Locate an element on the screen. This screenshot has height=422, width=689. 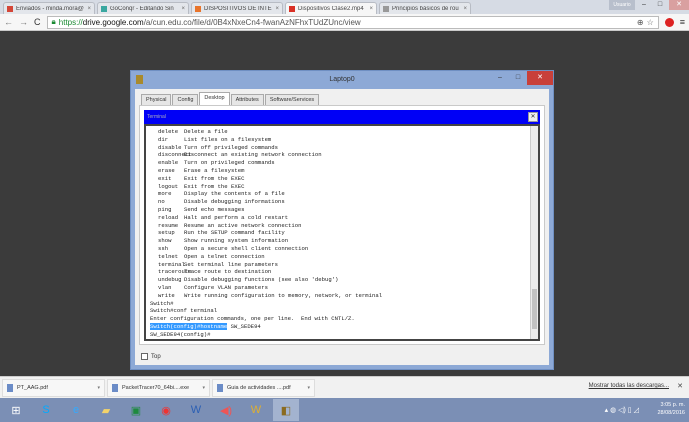
zoom-icon: ⊕ is located at coordinates (640, 22).